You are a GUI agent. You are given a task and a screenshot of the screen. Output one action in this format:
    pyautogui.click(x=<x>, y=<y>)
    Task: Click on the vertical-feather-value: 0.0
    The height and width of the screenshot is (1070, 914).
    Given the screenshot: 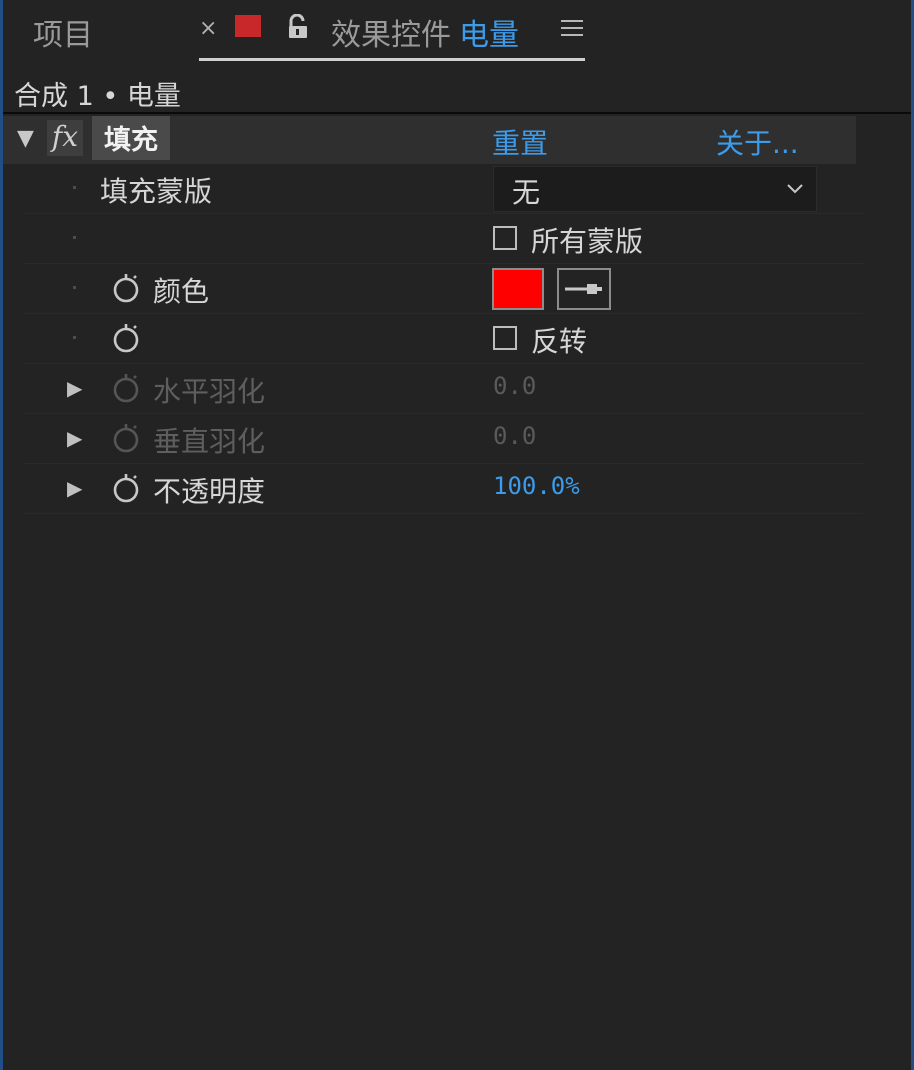 What is the action you would take?
    pyautogui.click(x=515, y=436)
    